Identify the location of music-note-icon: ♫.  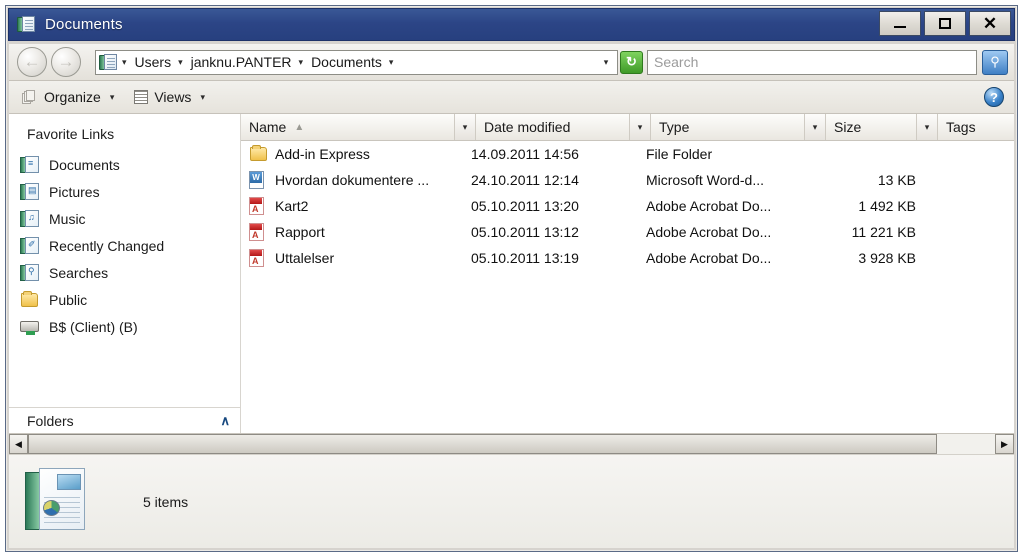
(31, 216).